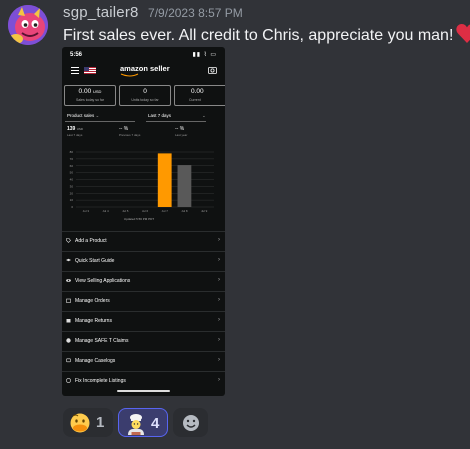 The height and width of the screenshot is (449, 470). I want to click on box-icon, so click(68, 300).